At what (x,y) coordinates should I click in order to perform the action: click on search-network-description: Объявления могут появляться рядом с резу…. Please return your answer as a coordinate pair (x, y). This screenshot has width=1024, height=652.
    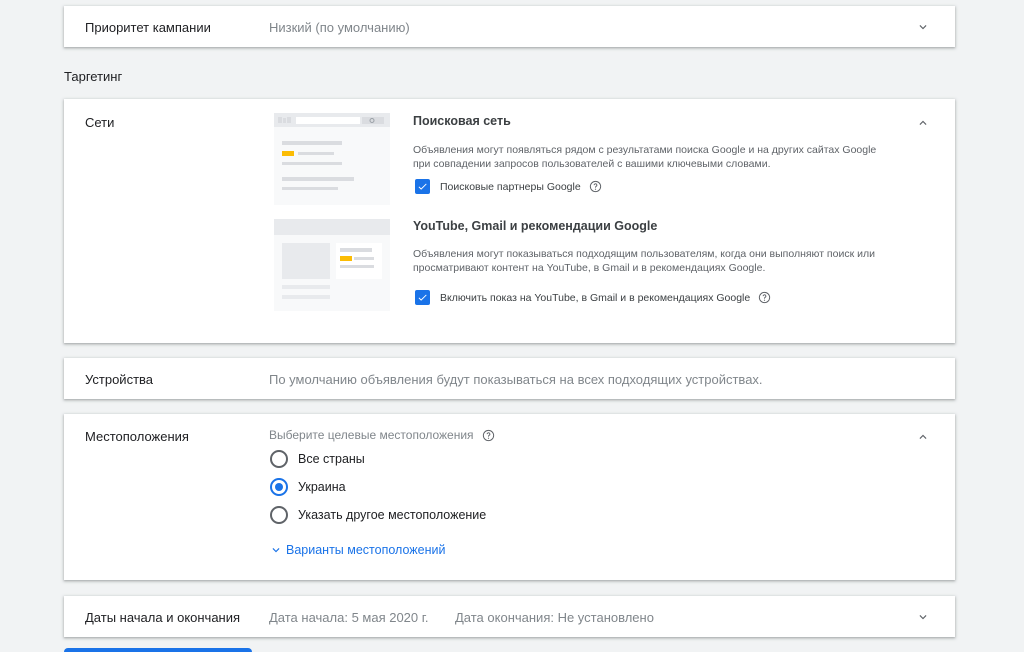
    Looking at the image, I should click on (645, 157).